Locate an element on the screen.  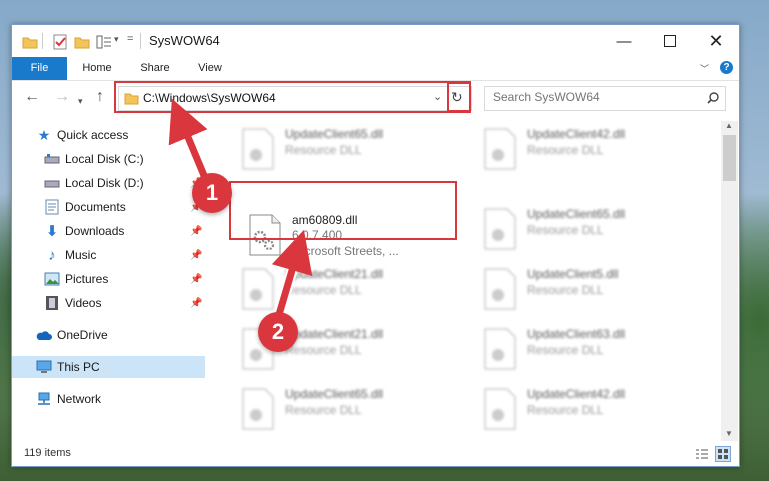
annotation-arrows is located at coordinates (240, 211).